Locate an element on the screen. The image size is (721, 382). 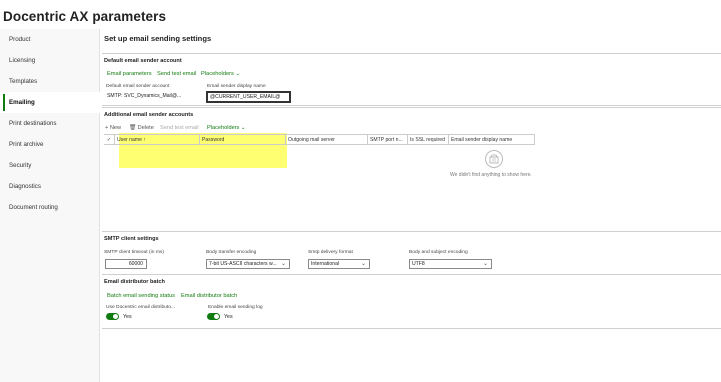
sidebar-item-document-routing: Document routing is located at coordinates (50, 207).